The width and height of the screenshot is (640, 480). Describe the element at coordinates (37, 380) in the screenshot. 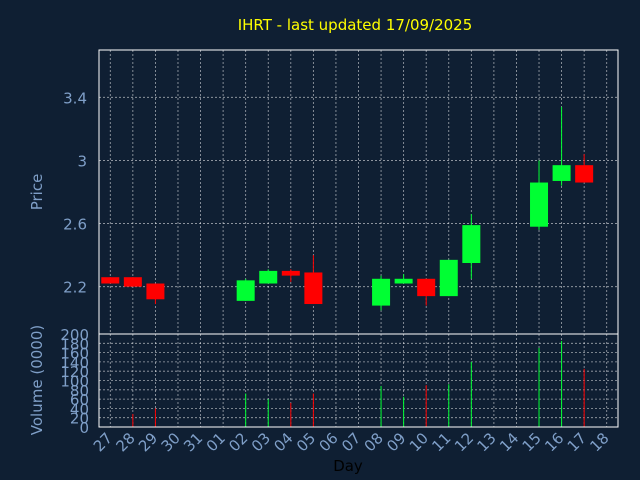

I see `volume-axis-label: Volume (0000)` at that location.